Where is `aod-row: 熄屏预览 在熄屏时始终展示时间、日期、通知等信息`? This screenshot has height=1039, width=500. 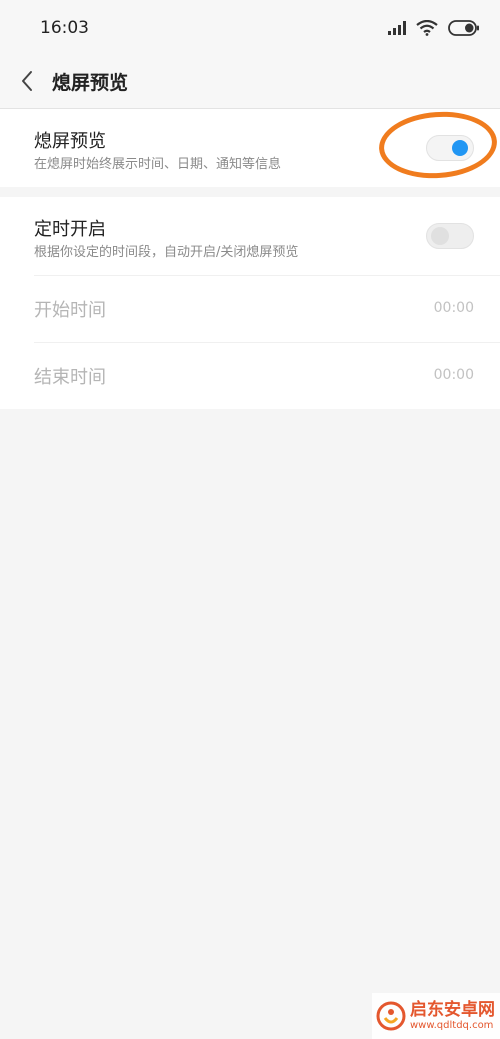
aod-row: 熄屏预览 在熄屏时始终展示时间、日期、通知等信息 is located at coordinates (250, 148).